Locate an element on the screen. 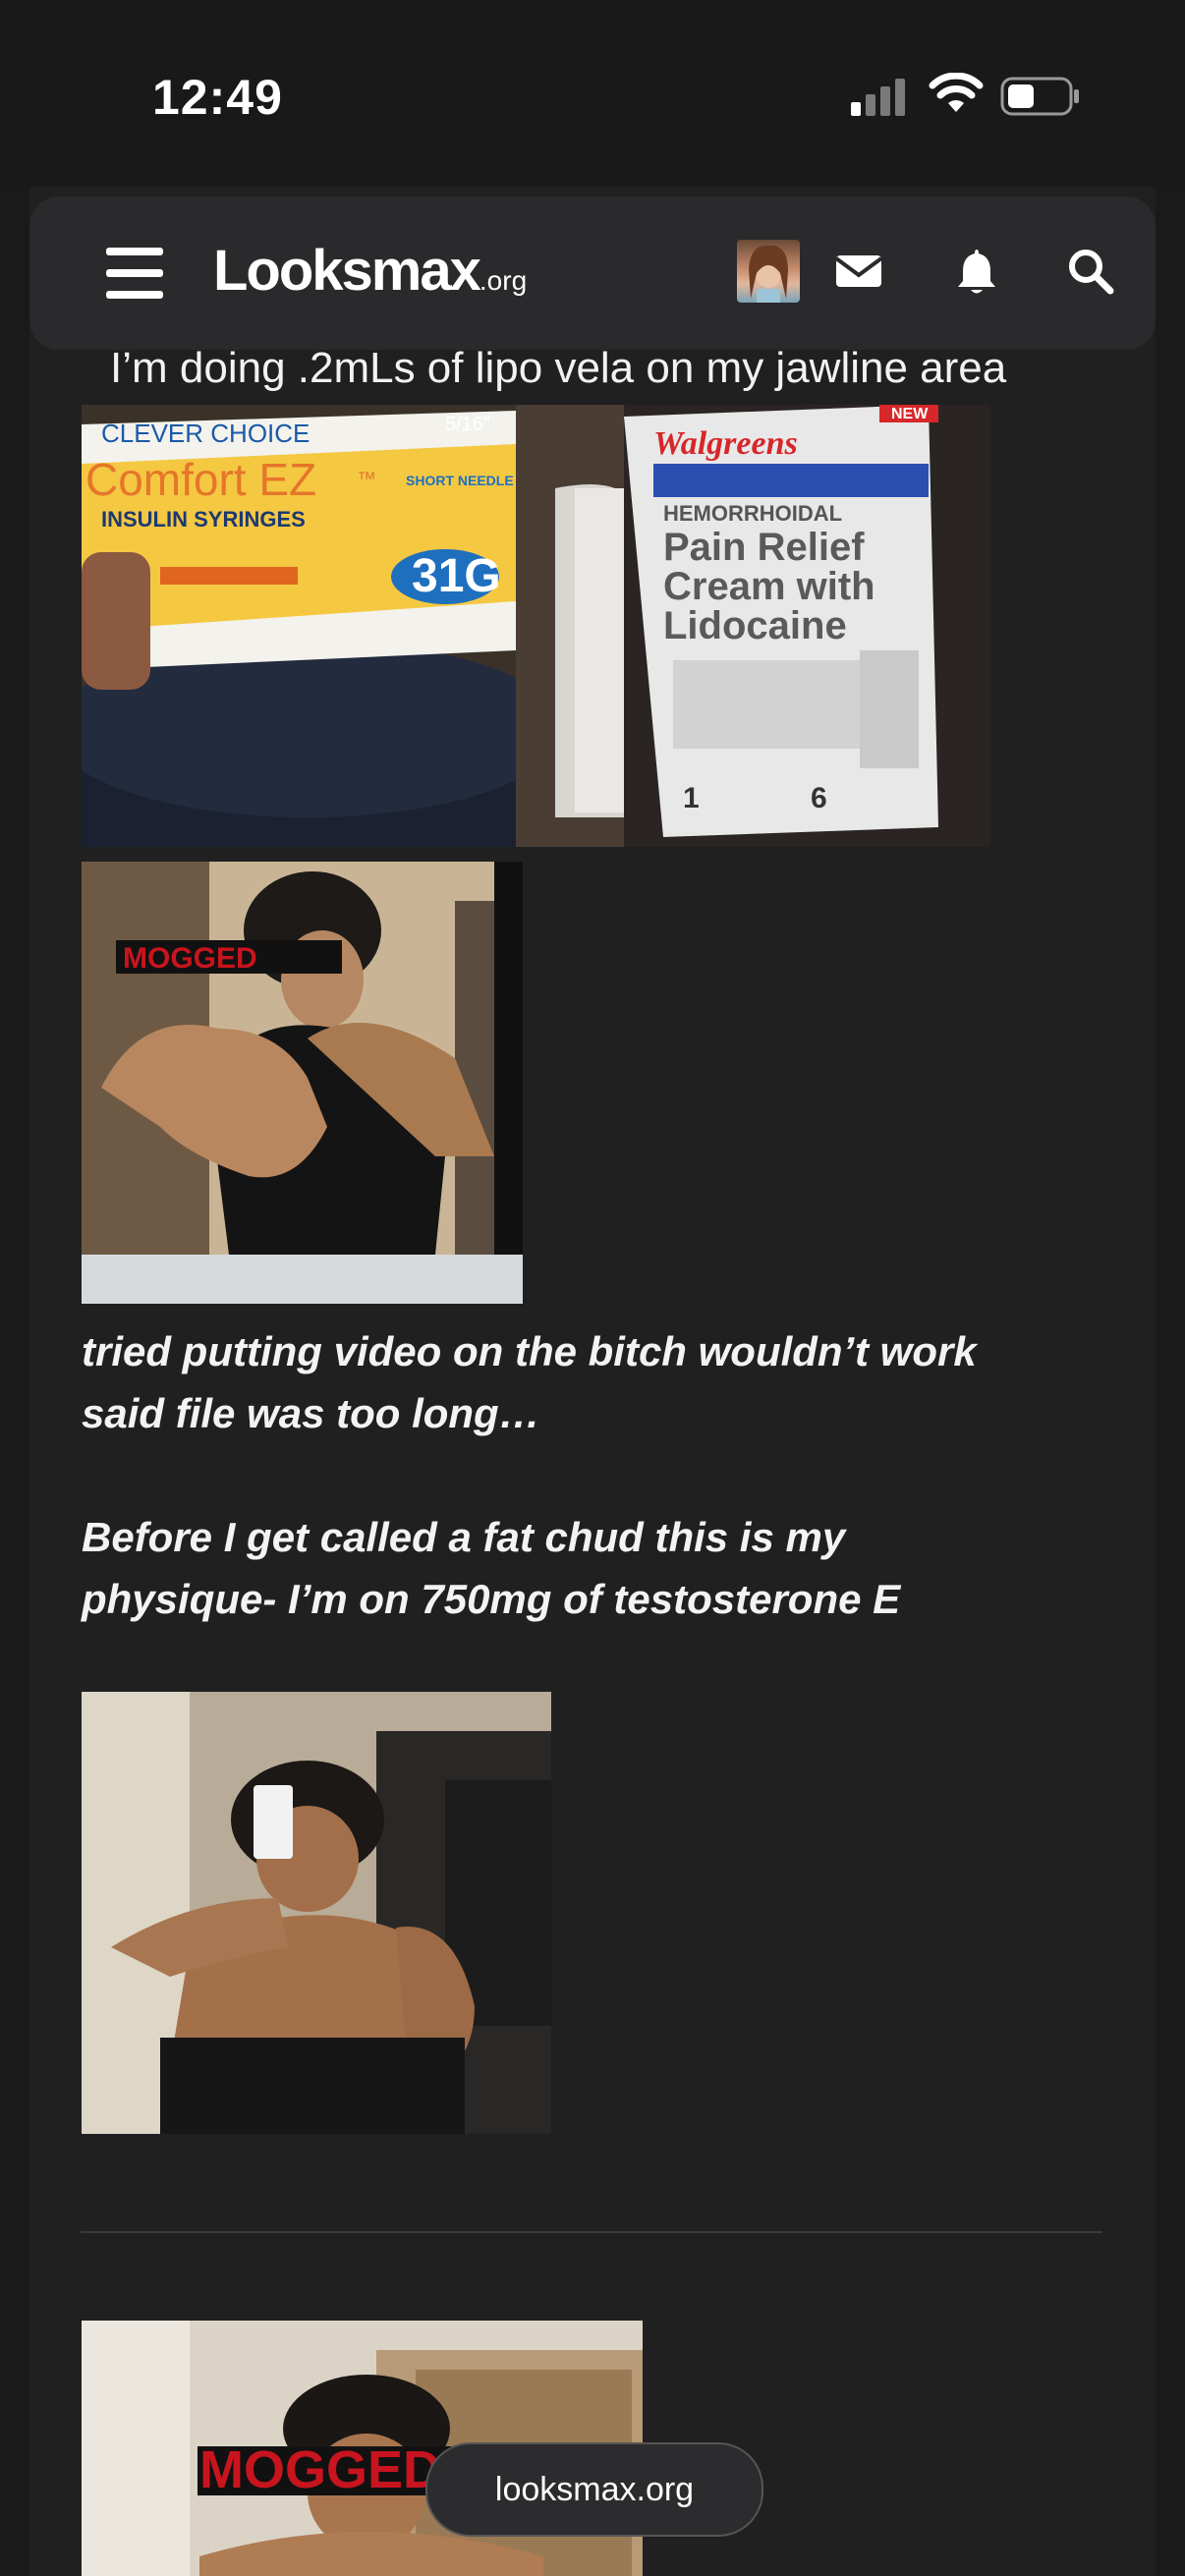 Image resolution: width=1185 pixels, height=2576 pixels. syringe-size: 5/16" is located at coordinates (468, 424).